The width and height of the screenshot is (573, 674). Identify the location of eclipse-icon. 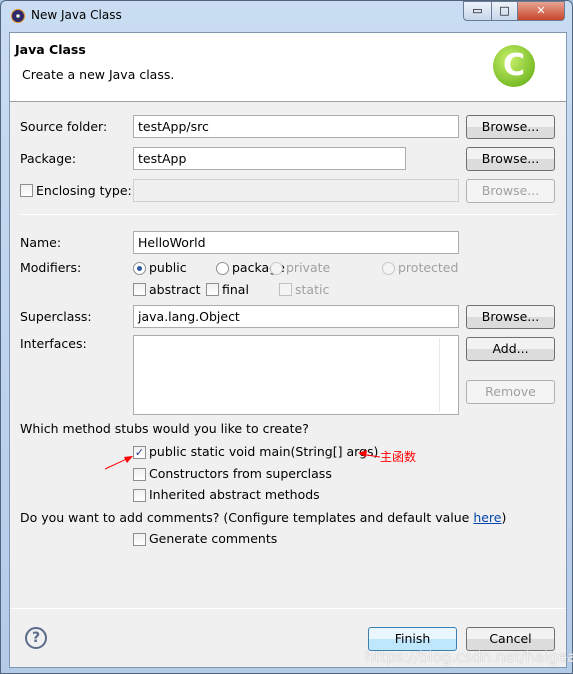
(18, 16).